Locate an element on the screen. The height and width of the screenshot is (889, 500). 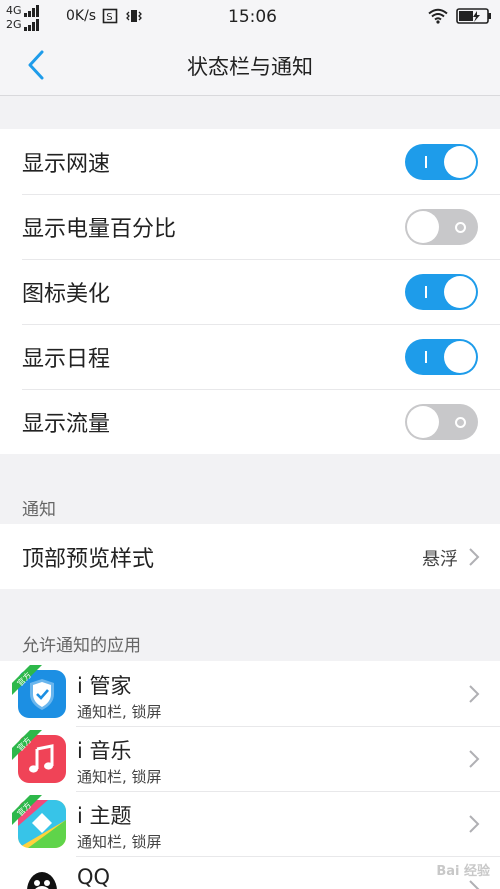
preview-style-label: 顶部预览样式 is located at coordinates (88, 559).